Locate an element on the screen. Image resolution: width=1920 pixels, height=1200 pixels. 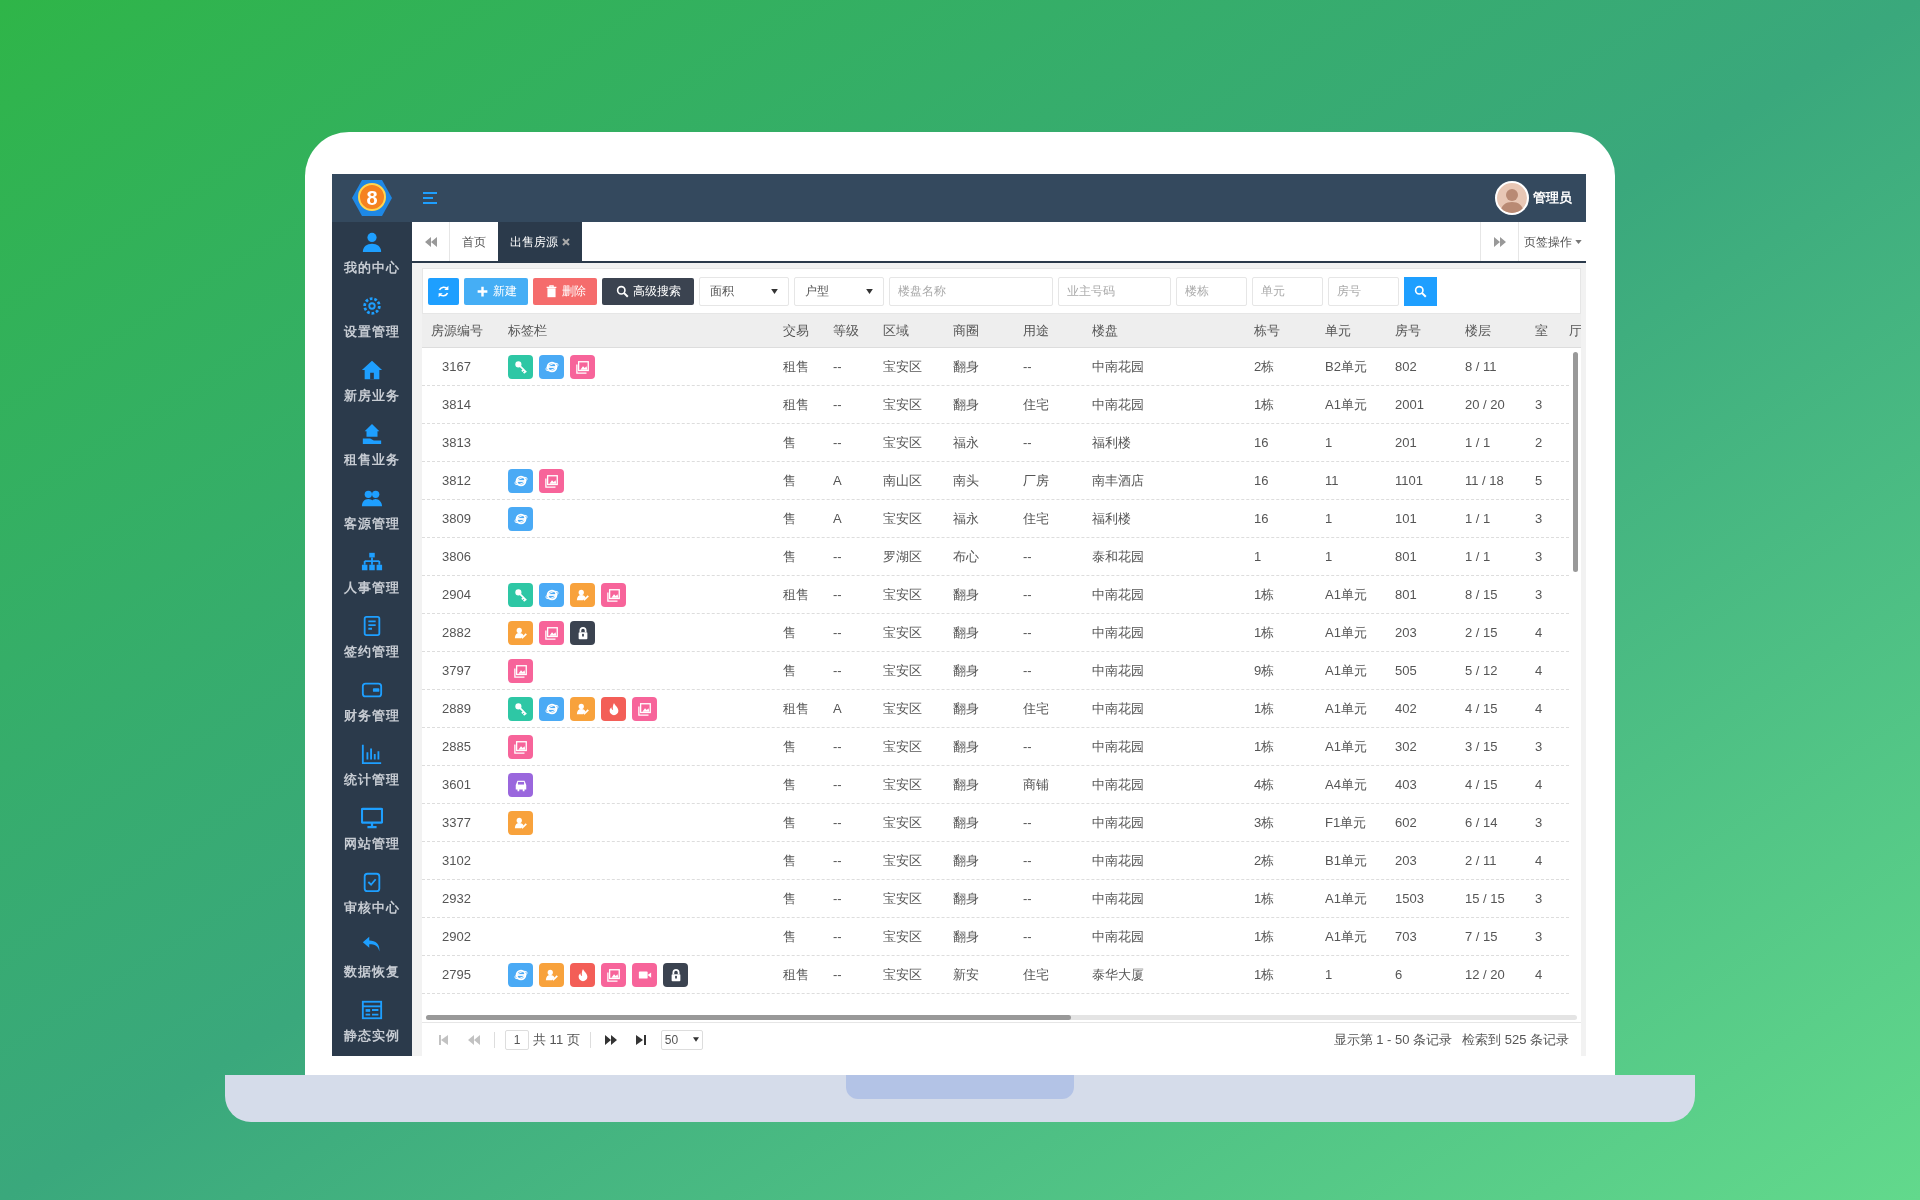
table-cell-text: 505 is located at coordinates (1406, 670).